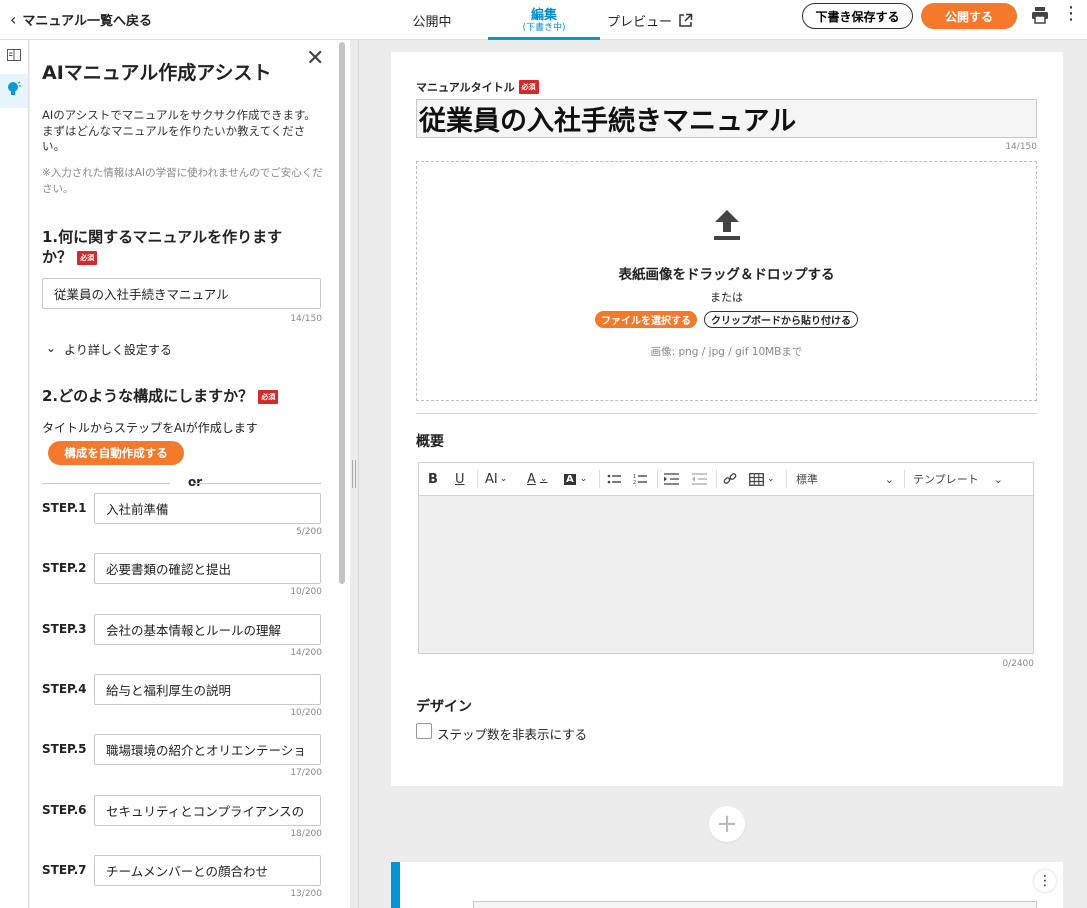 The width and height of the screenshot is (1087, 908). I want to click on indent-icon, so click(671, 479).